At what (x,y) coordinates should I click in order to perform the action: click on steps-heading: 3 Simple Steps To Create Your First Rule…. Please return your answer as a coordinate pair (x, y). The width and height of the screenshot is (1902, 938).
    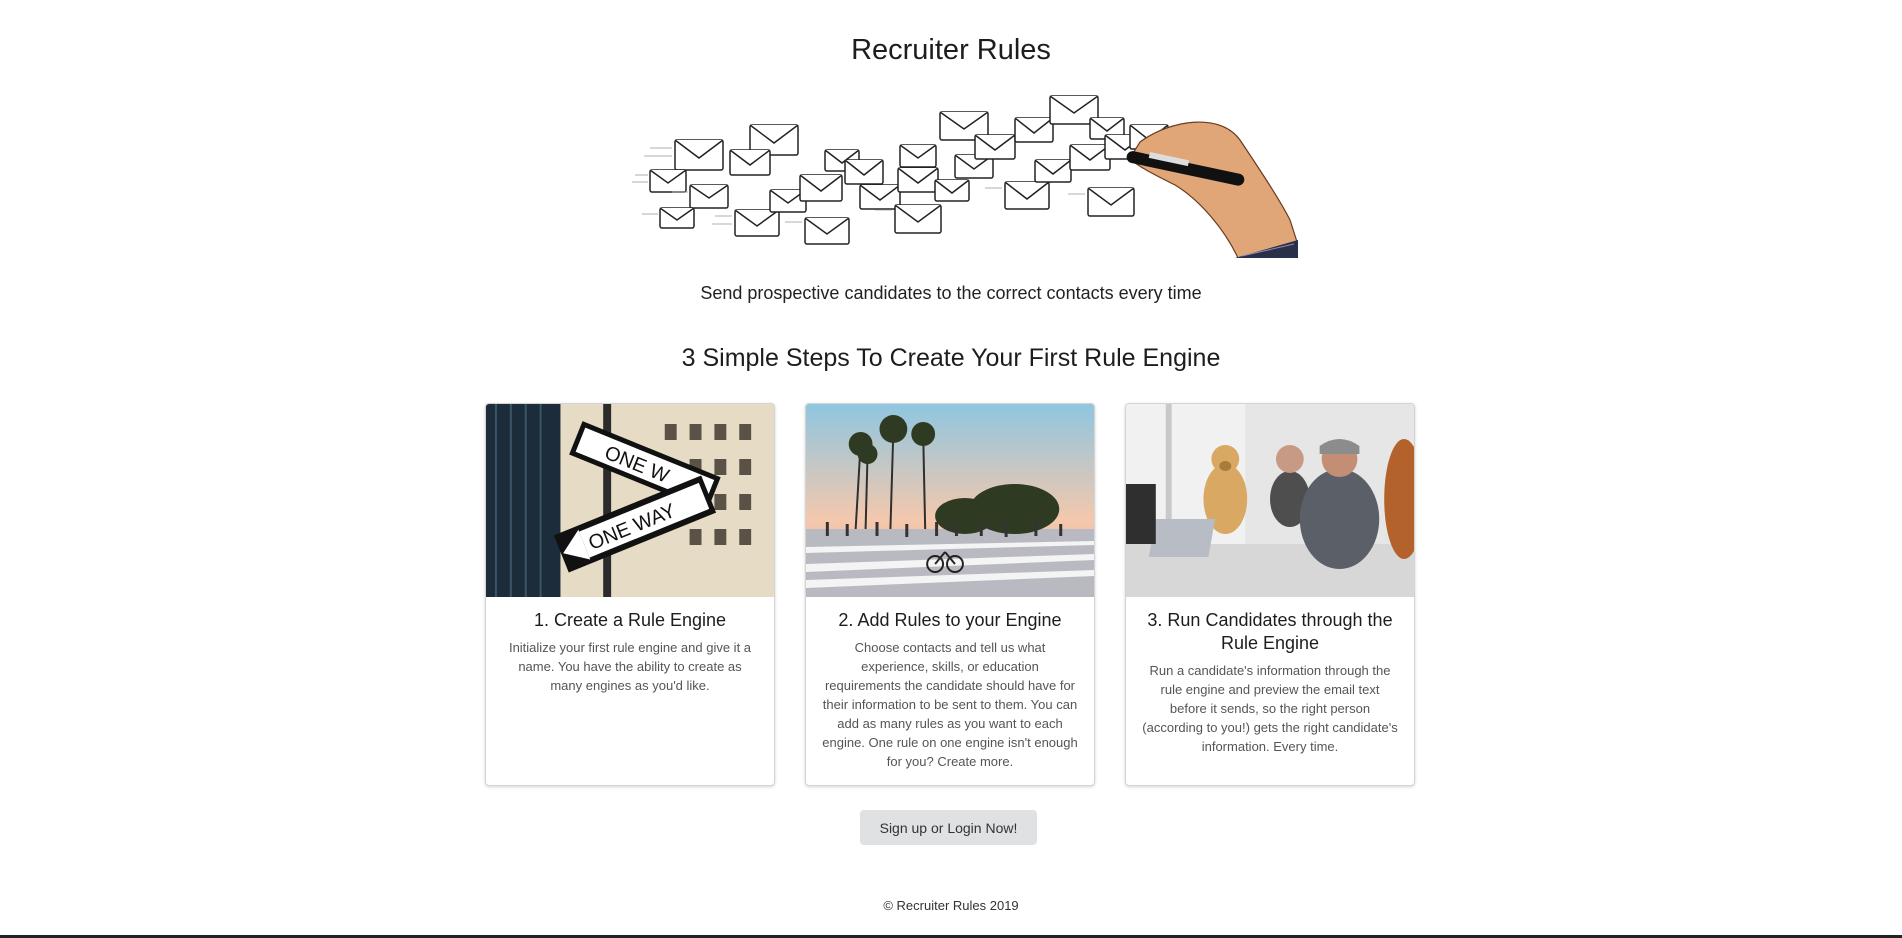
    Looking at the image, I should click on (951, 358).